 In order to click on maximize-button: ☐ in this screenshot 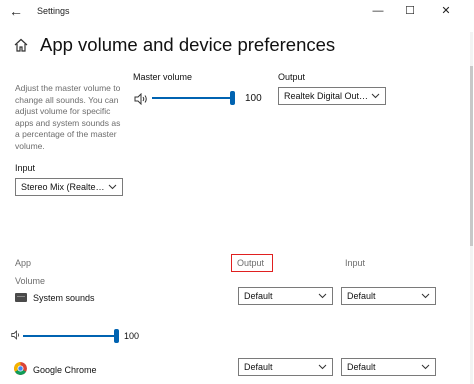, I will do `click(410, 11)`.